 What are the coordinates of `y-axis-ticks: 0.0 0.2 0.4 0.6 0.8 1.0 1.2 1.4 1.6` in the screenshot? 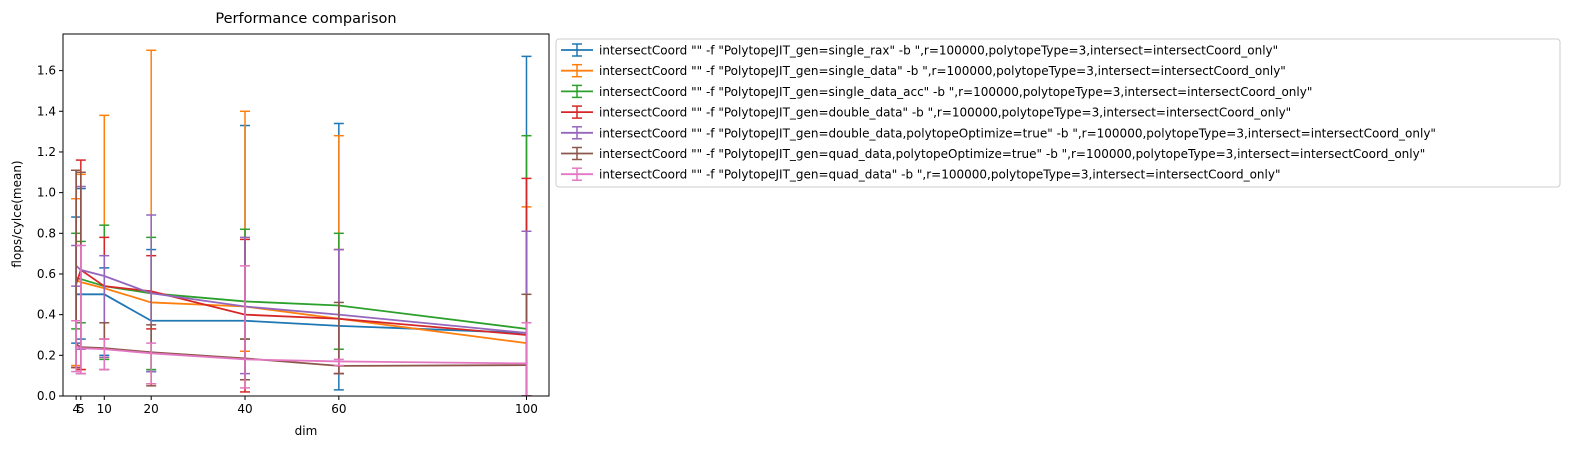 It's located at (50, 233).